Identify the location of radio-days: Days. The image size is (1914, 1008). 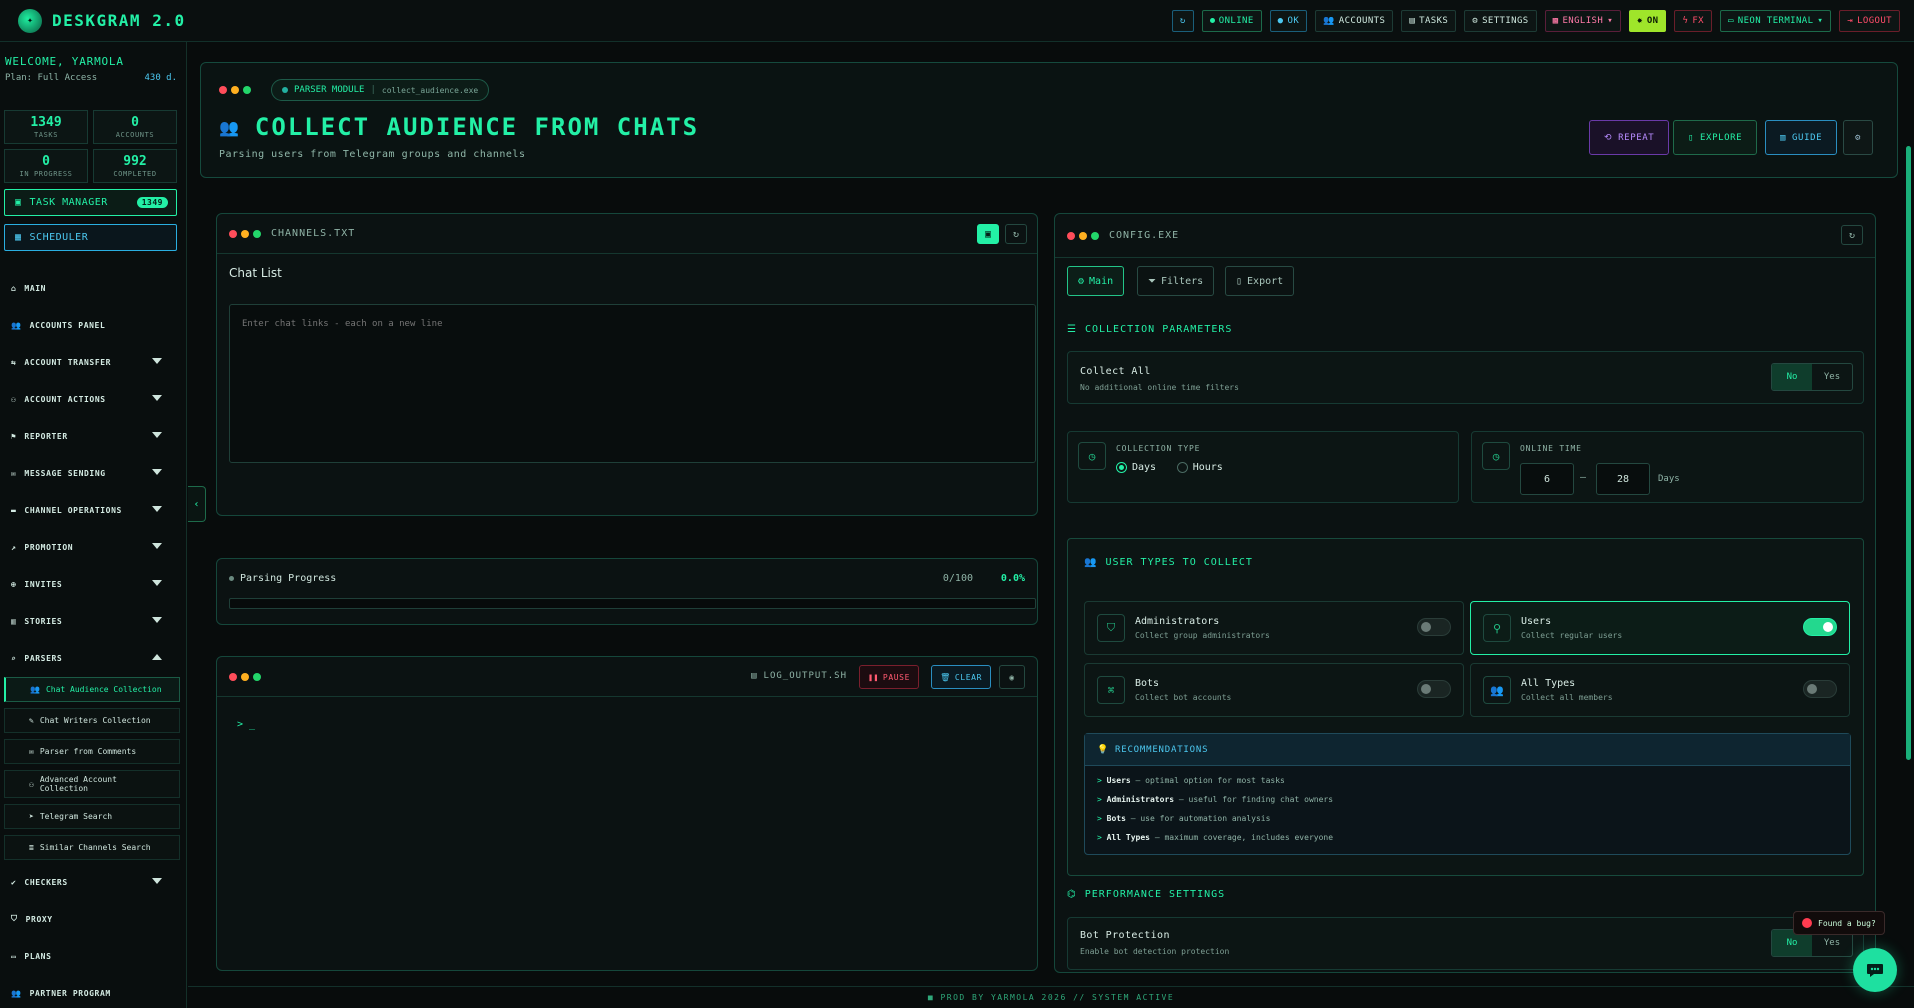
(1136, 467).